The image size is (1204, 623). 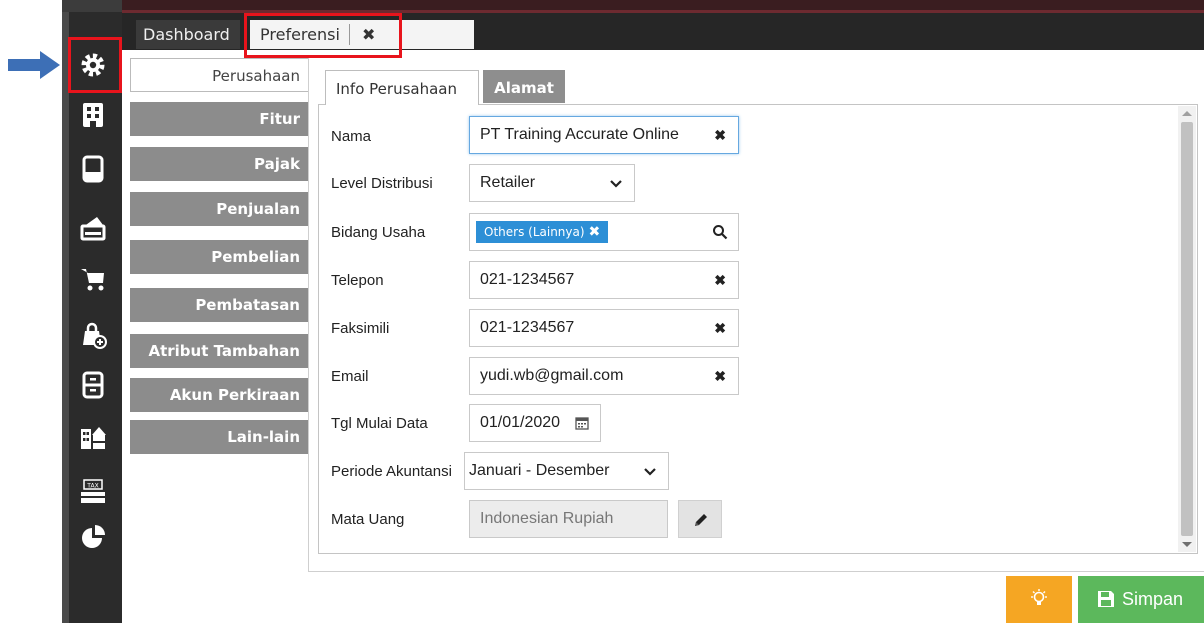 I want to click on search-icon, so click(x=720, y=232).